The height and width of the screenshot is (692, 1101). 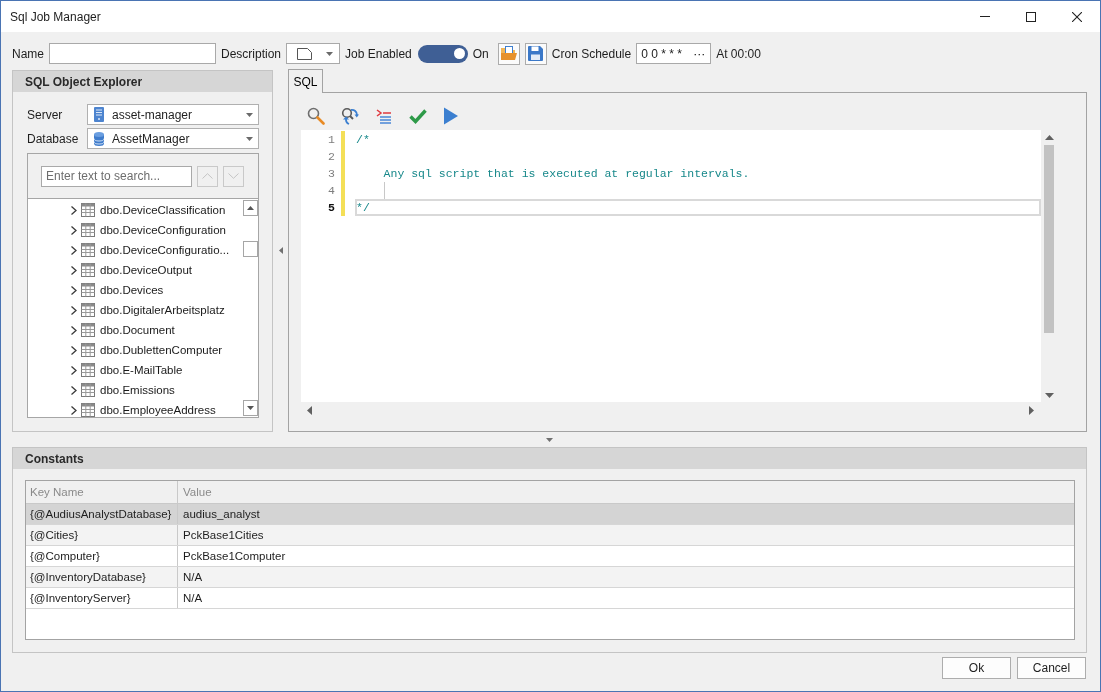 What do you see at coordinates (53, 138) in the screenshot?
I see `database-label: Database` at bounding box center [53, 138].